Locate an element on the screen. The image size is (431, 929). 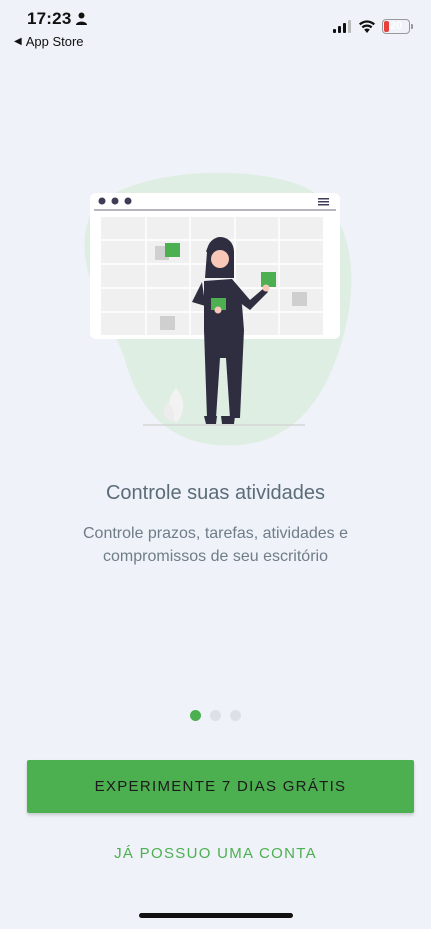
person-icon is located at coordinates (81, 18).